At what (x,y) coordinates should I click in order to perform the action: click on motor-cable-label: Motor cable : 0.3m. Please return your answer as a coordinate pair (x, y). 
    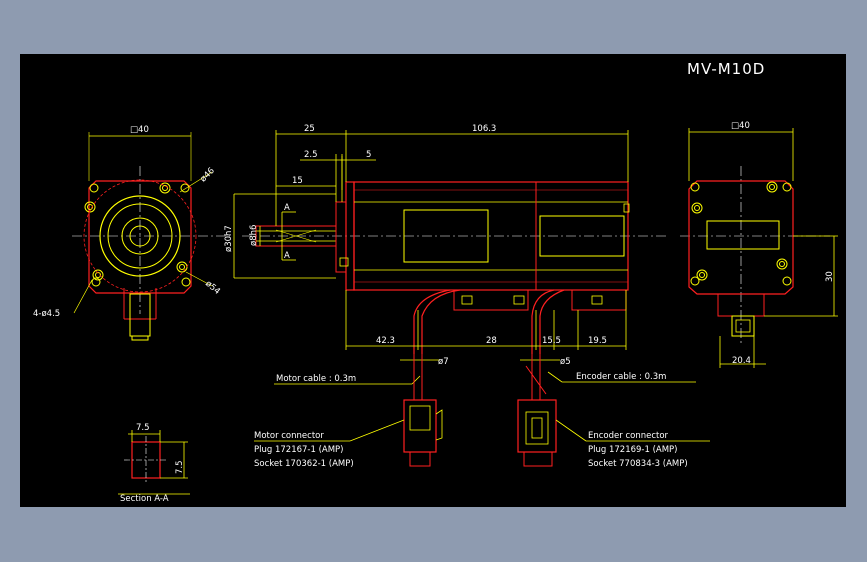
    Looking at the image, I should click on (316, 379).